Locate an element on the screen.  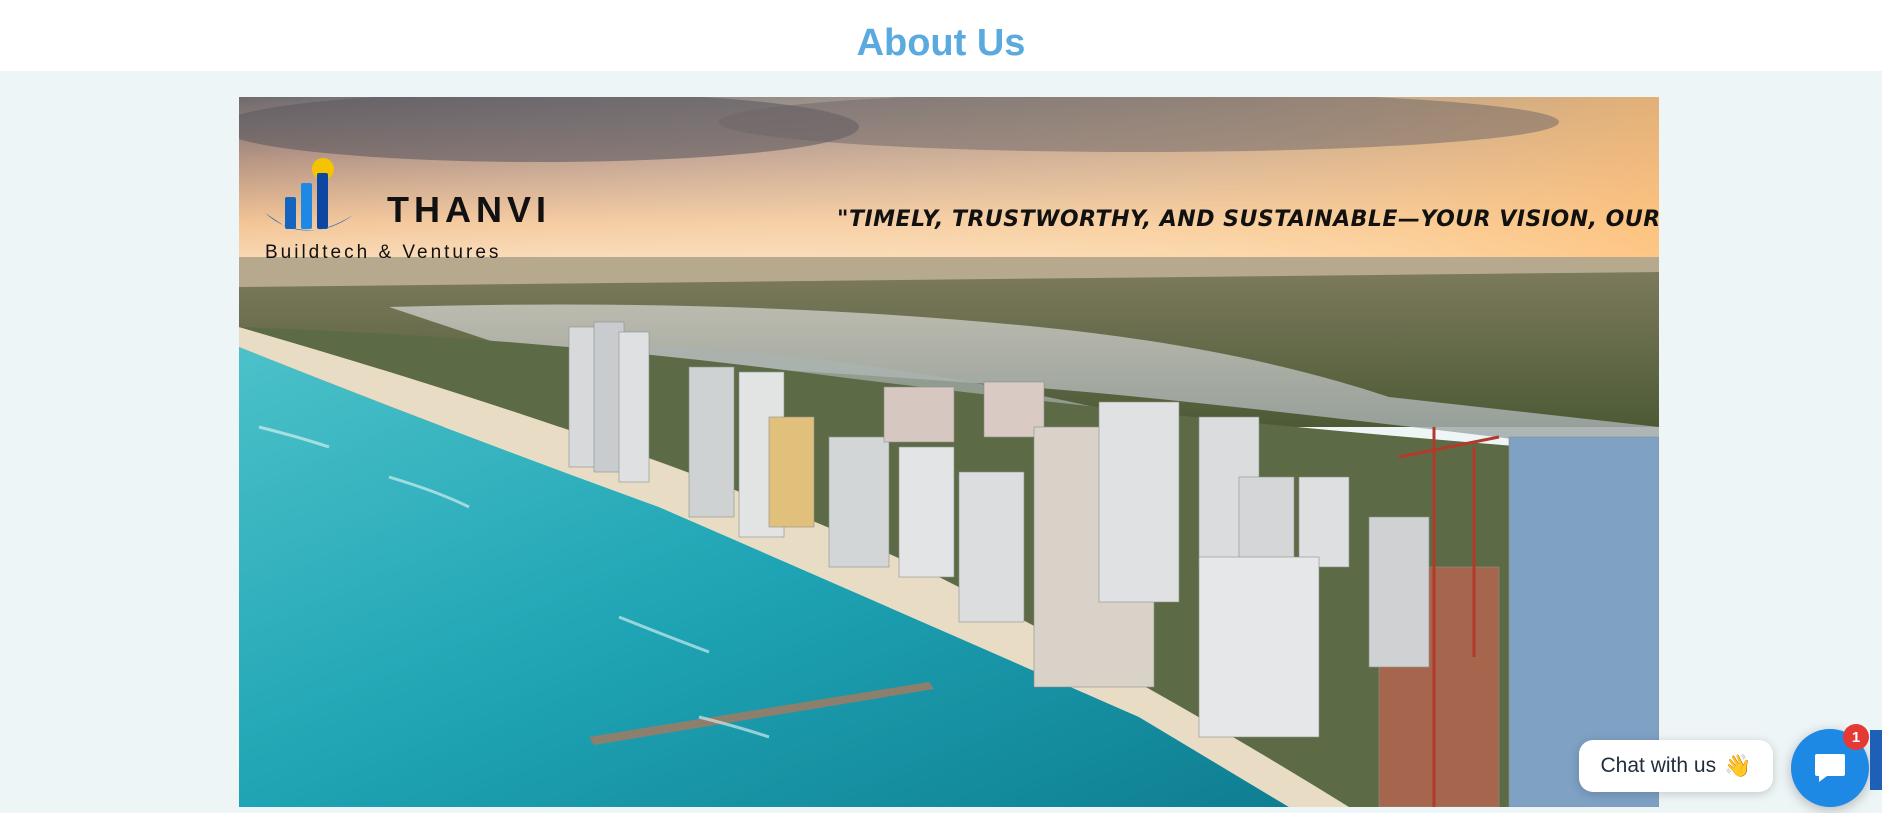
page-header: About Us is located at coordinates (941, 35).